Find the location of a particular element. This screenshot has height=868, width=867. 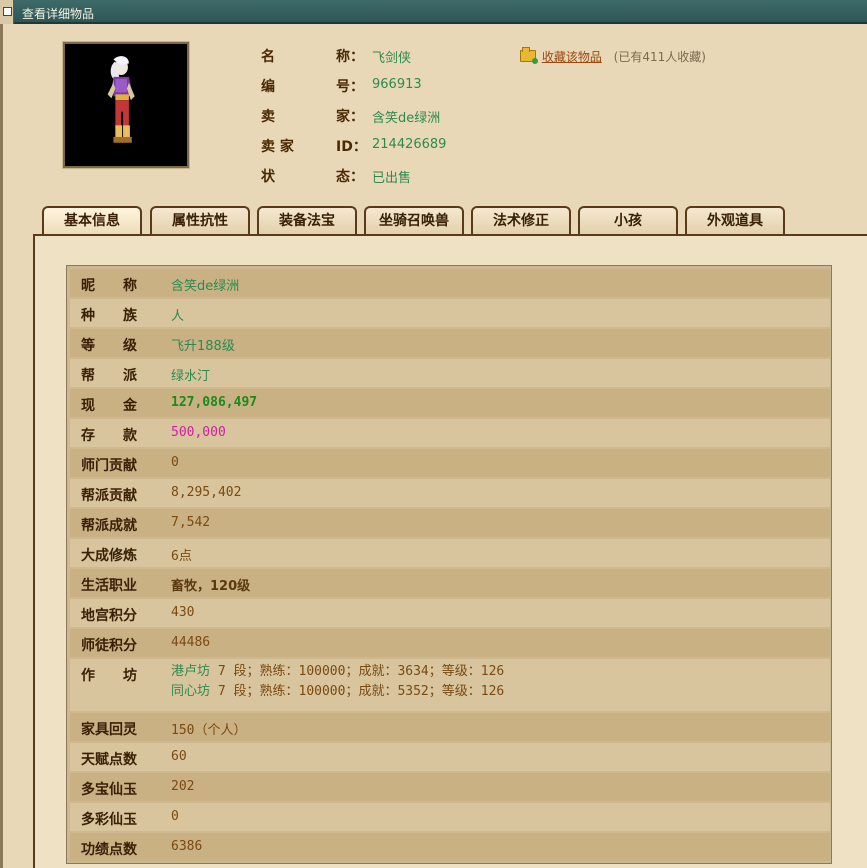

tab-spell-modifiers: 法术修正 is located at coordinates (521, 220).